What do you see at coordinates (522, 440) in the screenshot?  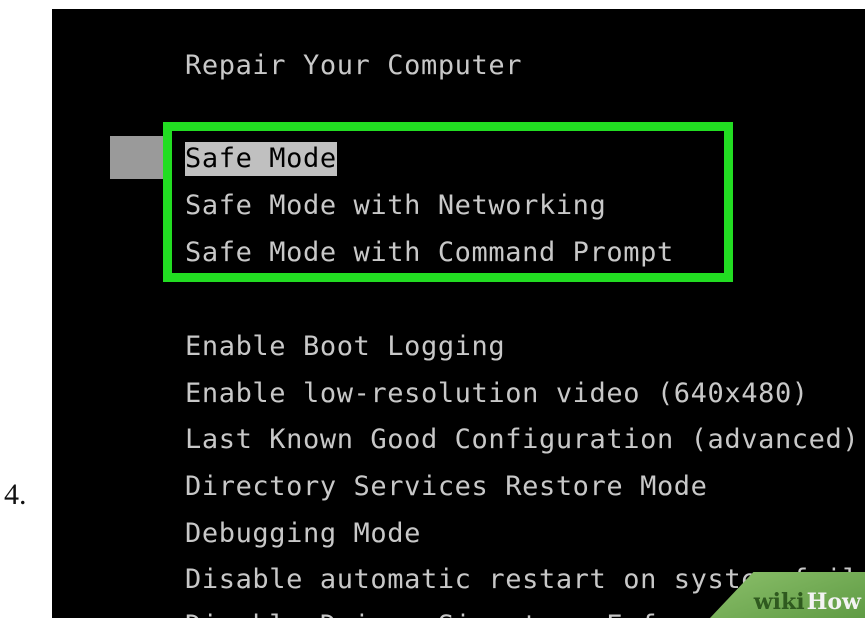 I see `last-known-good-config-option: Last Known Good Configuration (advanced)` at bounding box center [522, 440].